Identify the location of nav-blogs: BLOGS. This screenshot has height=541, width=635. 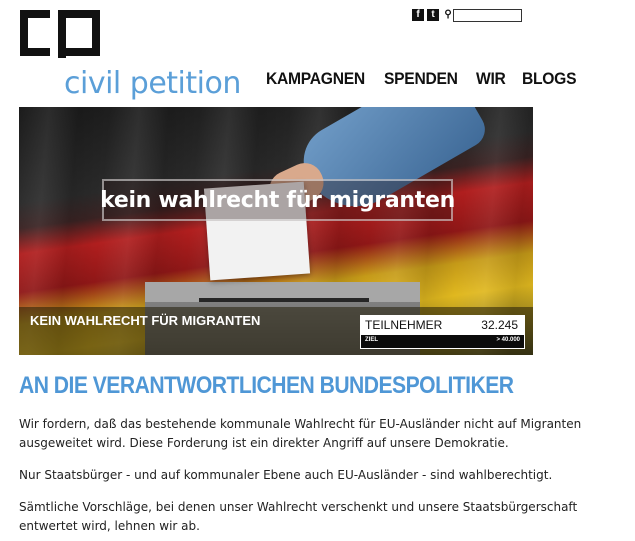
(549, 79).